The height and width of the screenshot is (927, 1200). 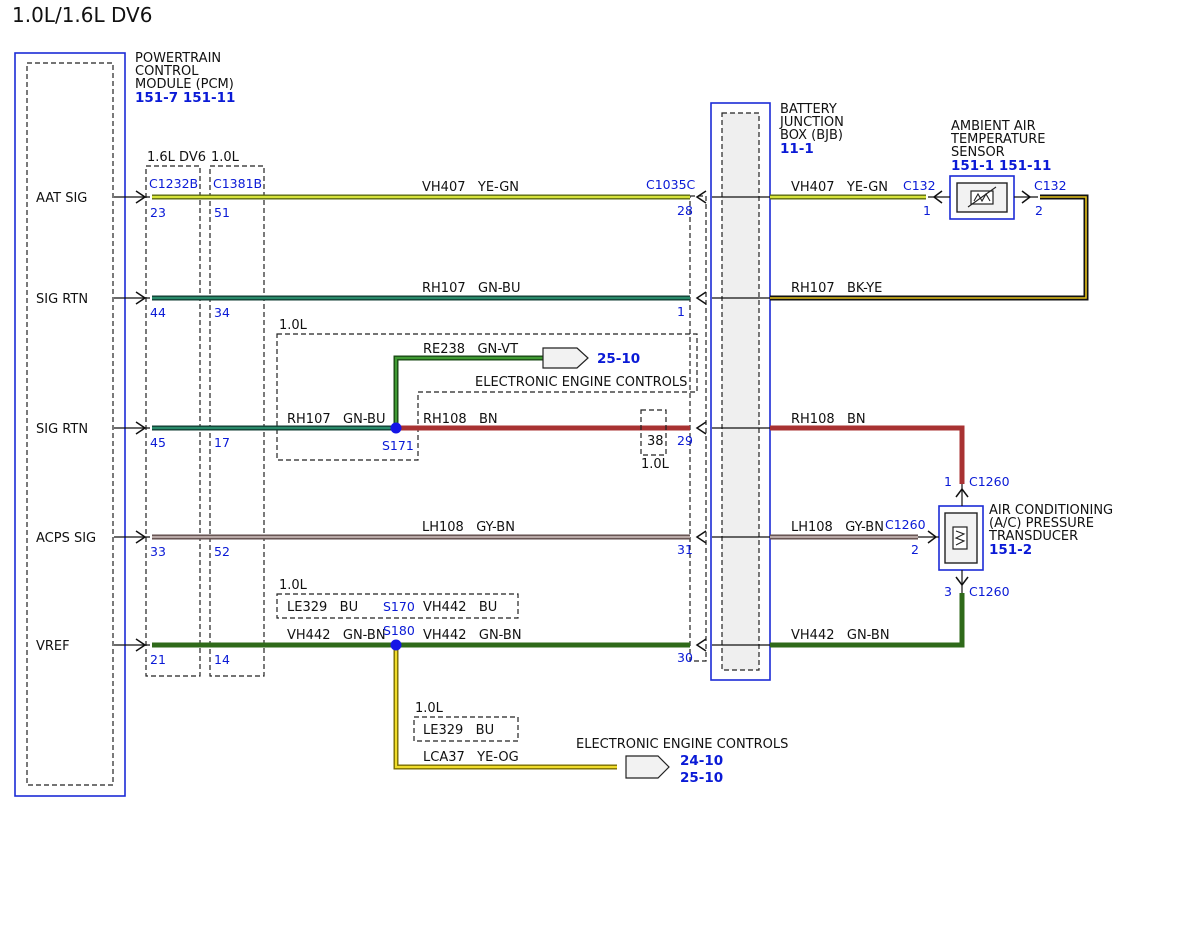 I want to click on splice-s171-label: S171, so click(x=398, y=445).